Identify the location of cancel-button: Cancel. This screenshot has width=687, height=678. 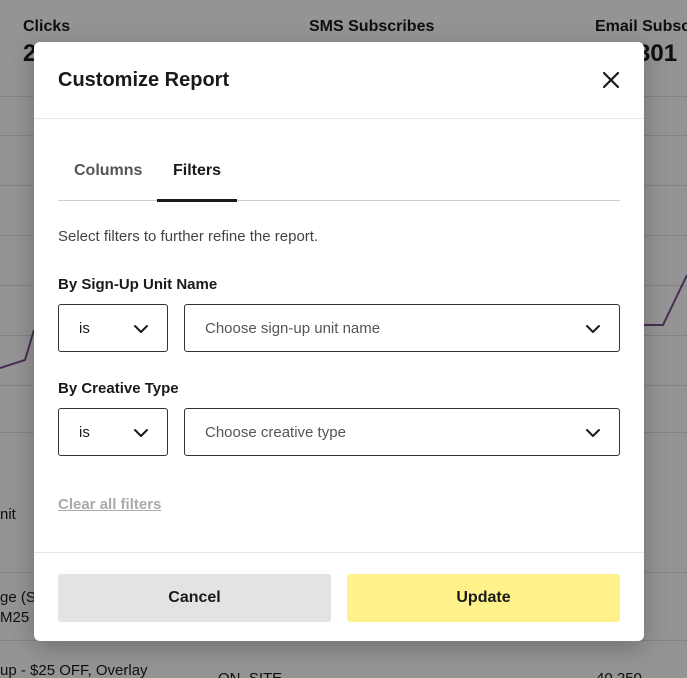
(194, 598).